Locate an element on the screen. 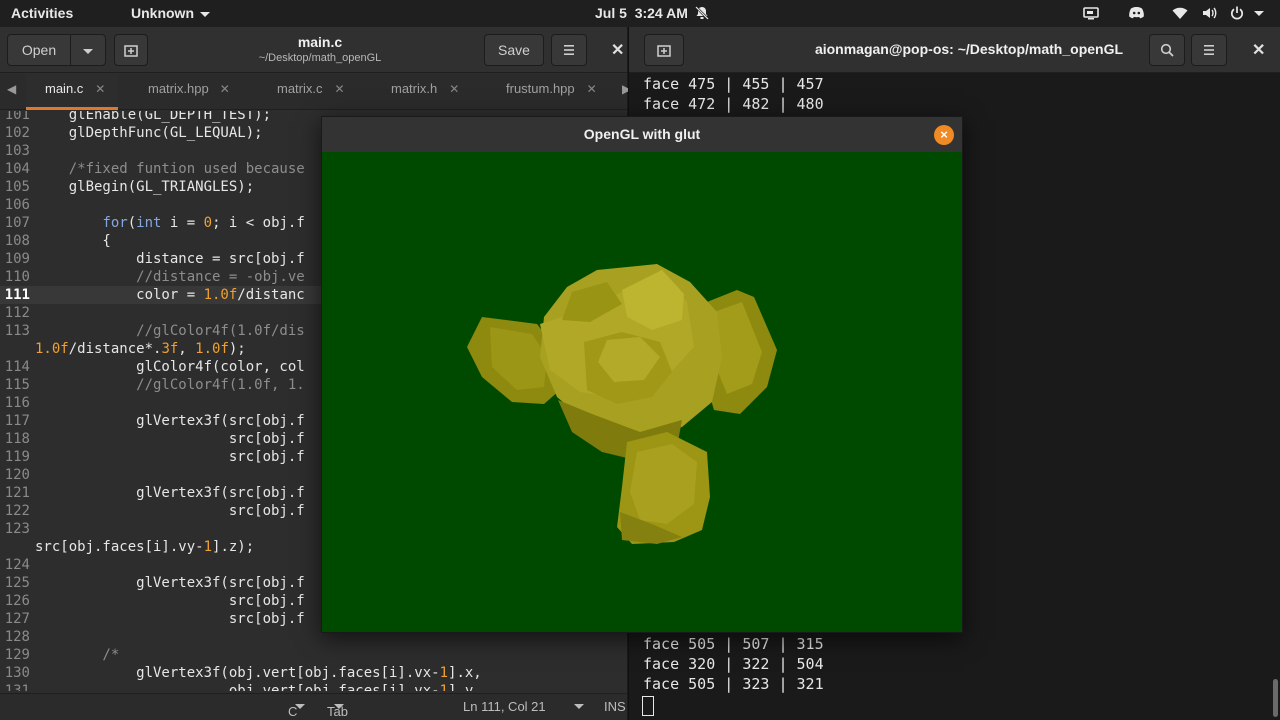 The image size is (1280, 720). line-number: 113 is located at coordinates (17, 331).